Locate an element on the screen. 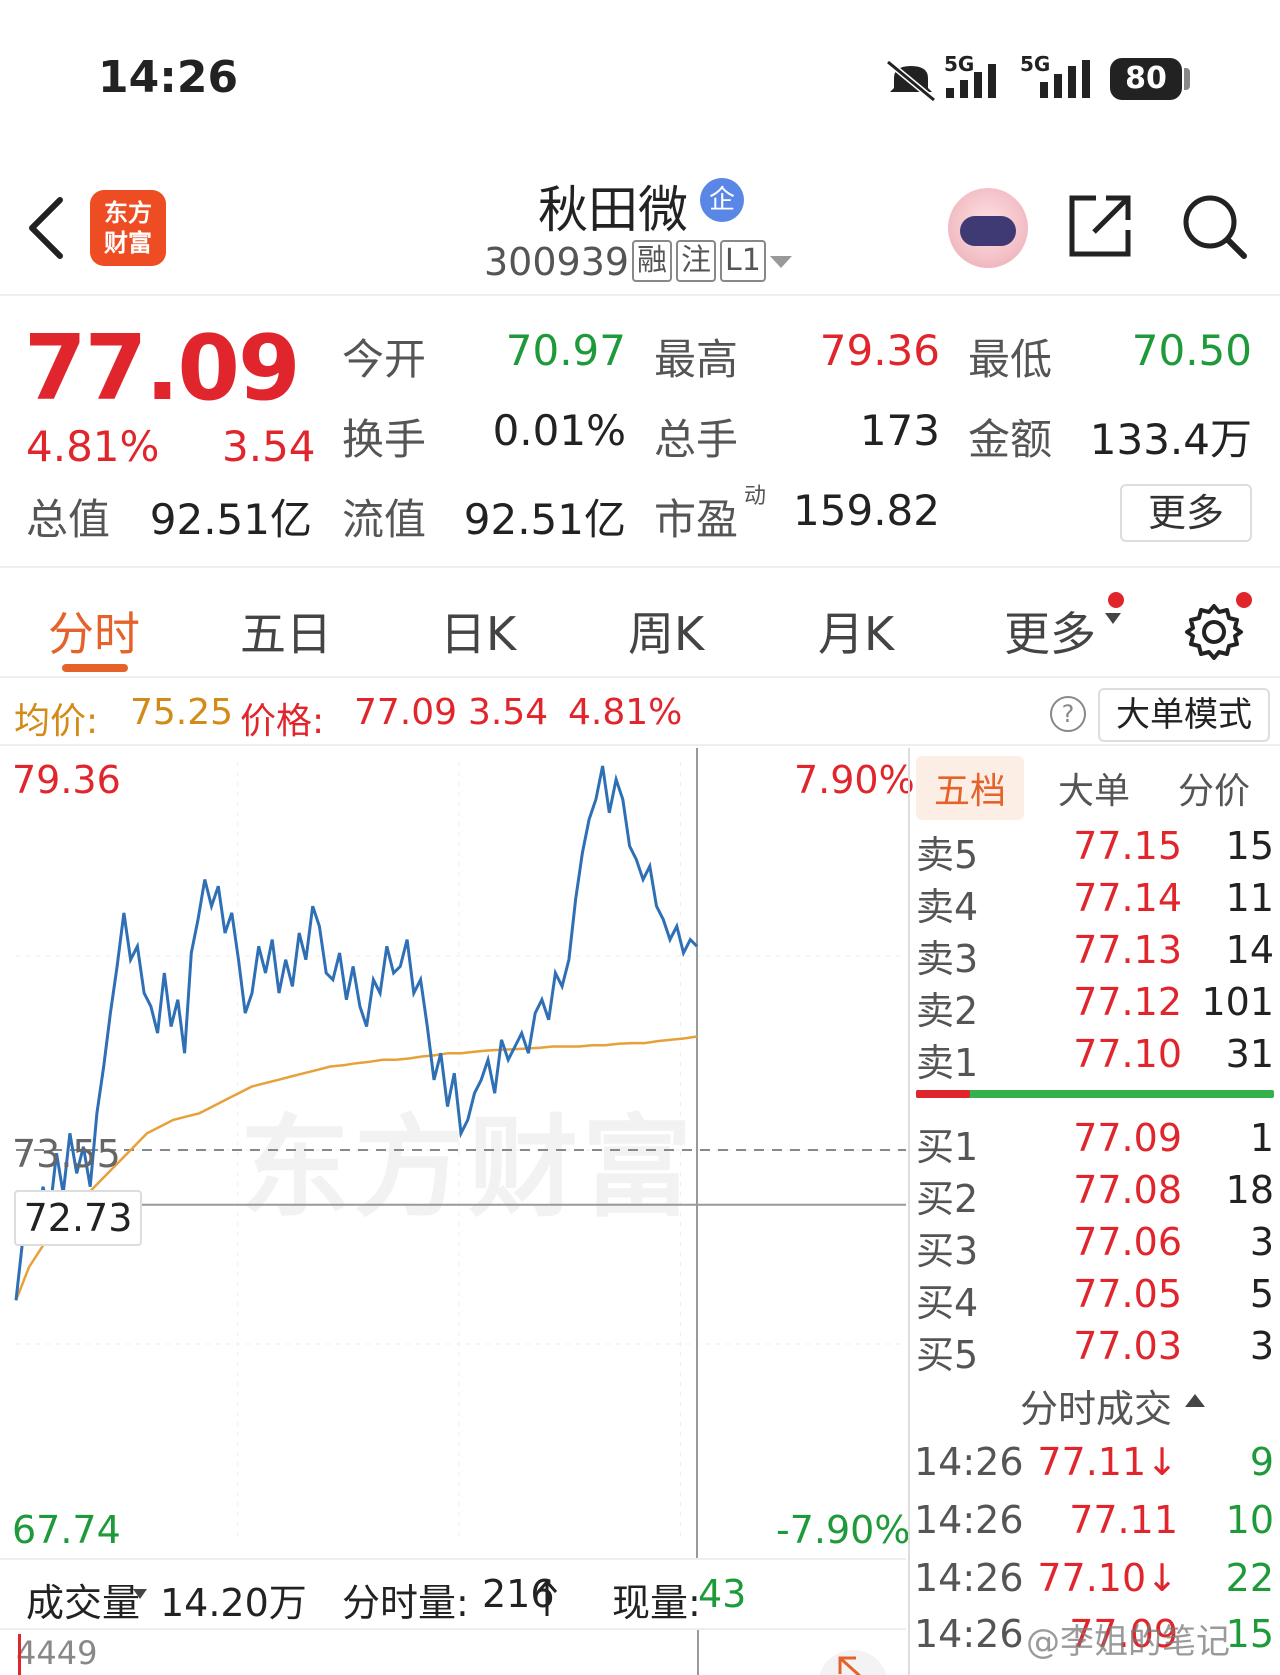 The width and height of the screenshot is (1280, 1675). volume-caret-icon is located at coordinates (140, 1594).